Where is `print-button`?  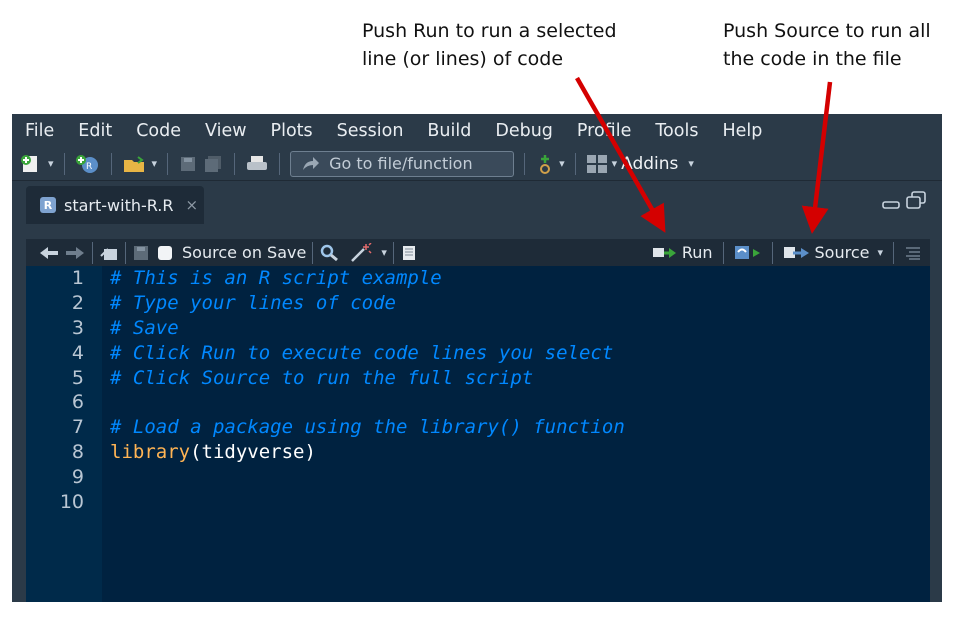 print-button is located at coordinates (257, 164).